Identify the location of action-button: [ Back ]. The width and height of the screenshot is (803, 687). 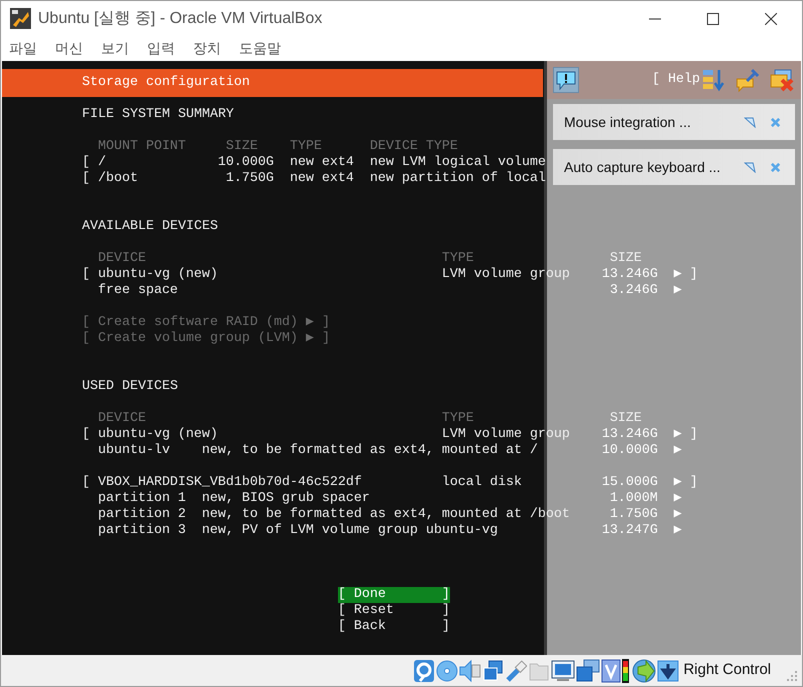
(394, 627).